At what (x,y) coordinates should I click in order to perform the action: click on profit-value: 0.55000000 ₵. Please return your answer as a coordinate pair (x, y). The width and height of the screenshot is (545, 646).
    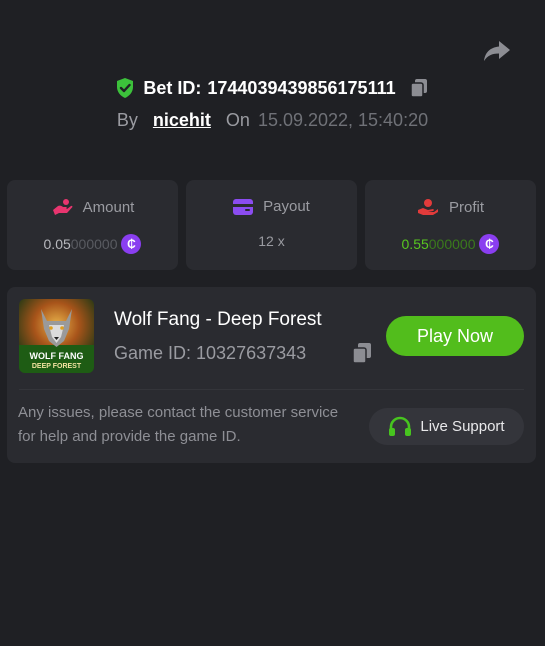
    Looking at the image, I should click on (451, 244).